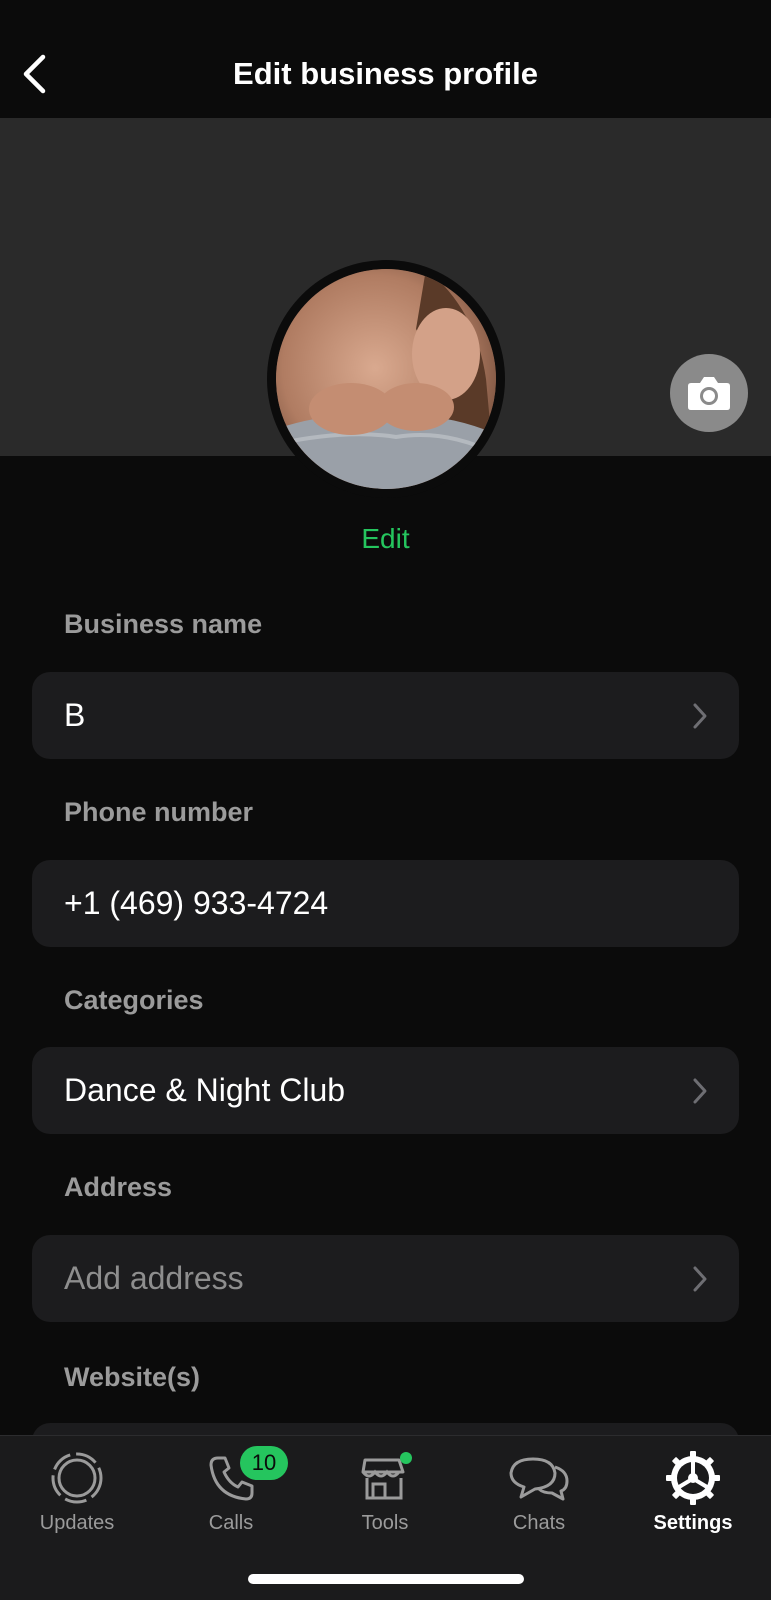 The image size is (771, 1600). Describe the element at coordinates (385, 539) in the screenshot. I see `edit-photo-link: Edit` at that location.